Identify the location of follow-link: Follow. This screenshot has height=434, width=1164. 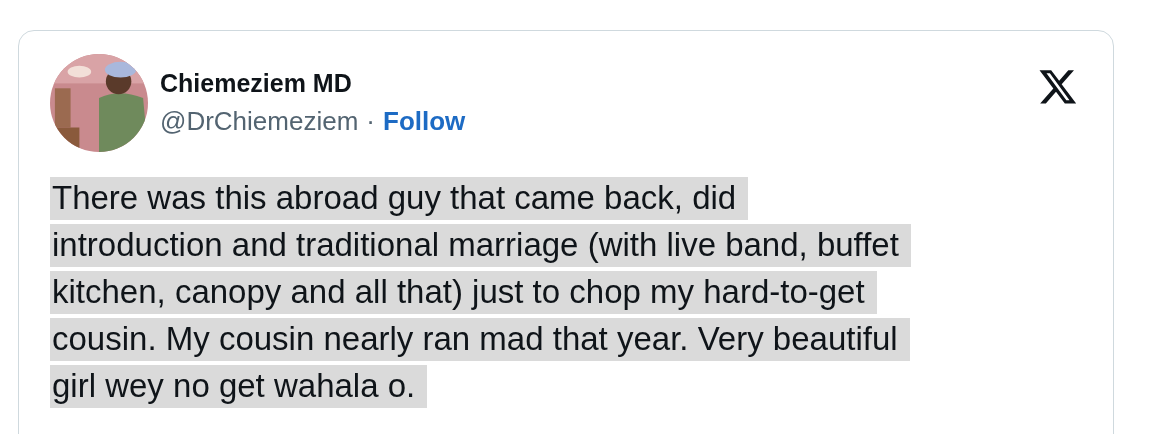
(424, 121).